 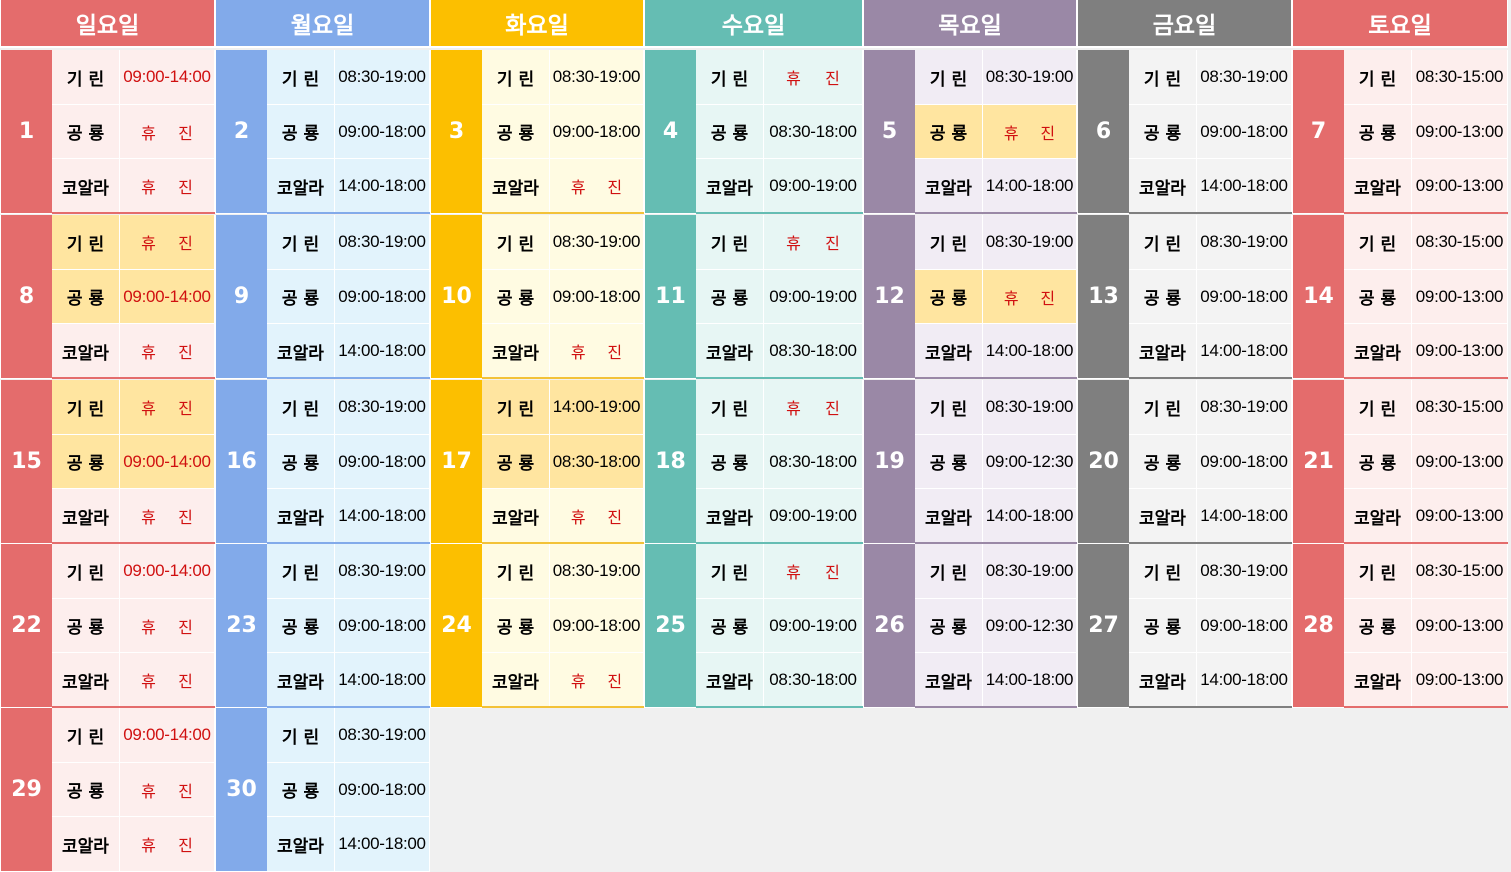 What do you see at coordinates (1103, 626) in the screenshot?
I see `day-number: 27` at bounding box center [1103, 626].